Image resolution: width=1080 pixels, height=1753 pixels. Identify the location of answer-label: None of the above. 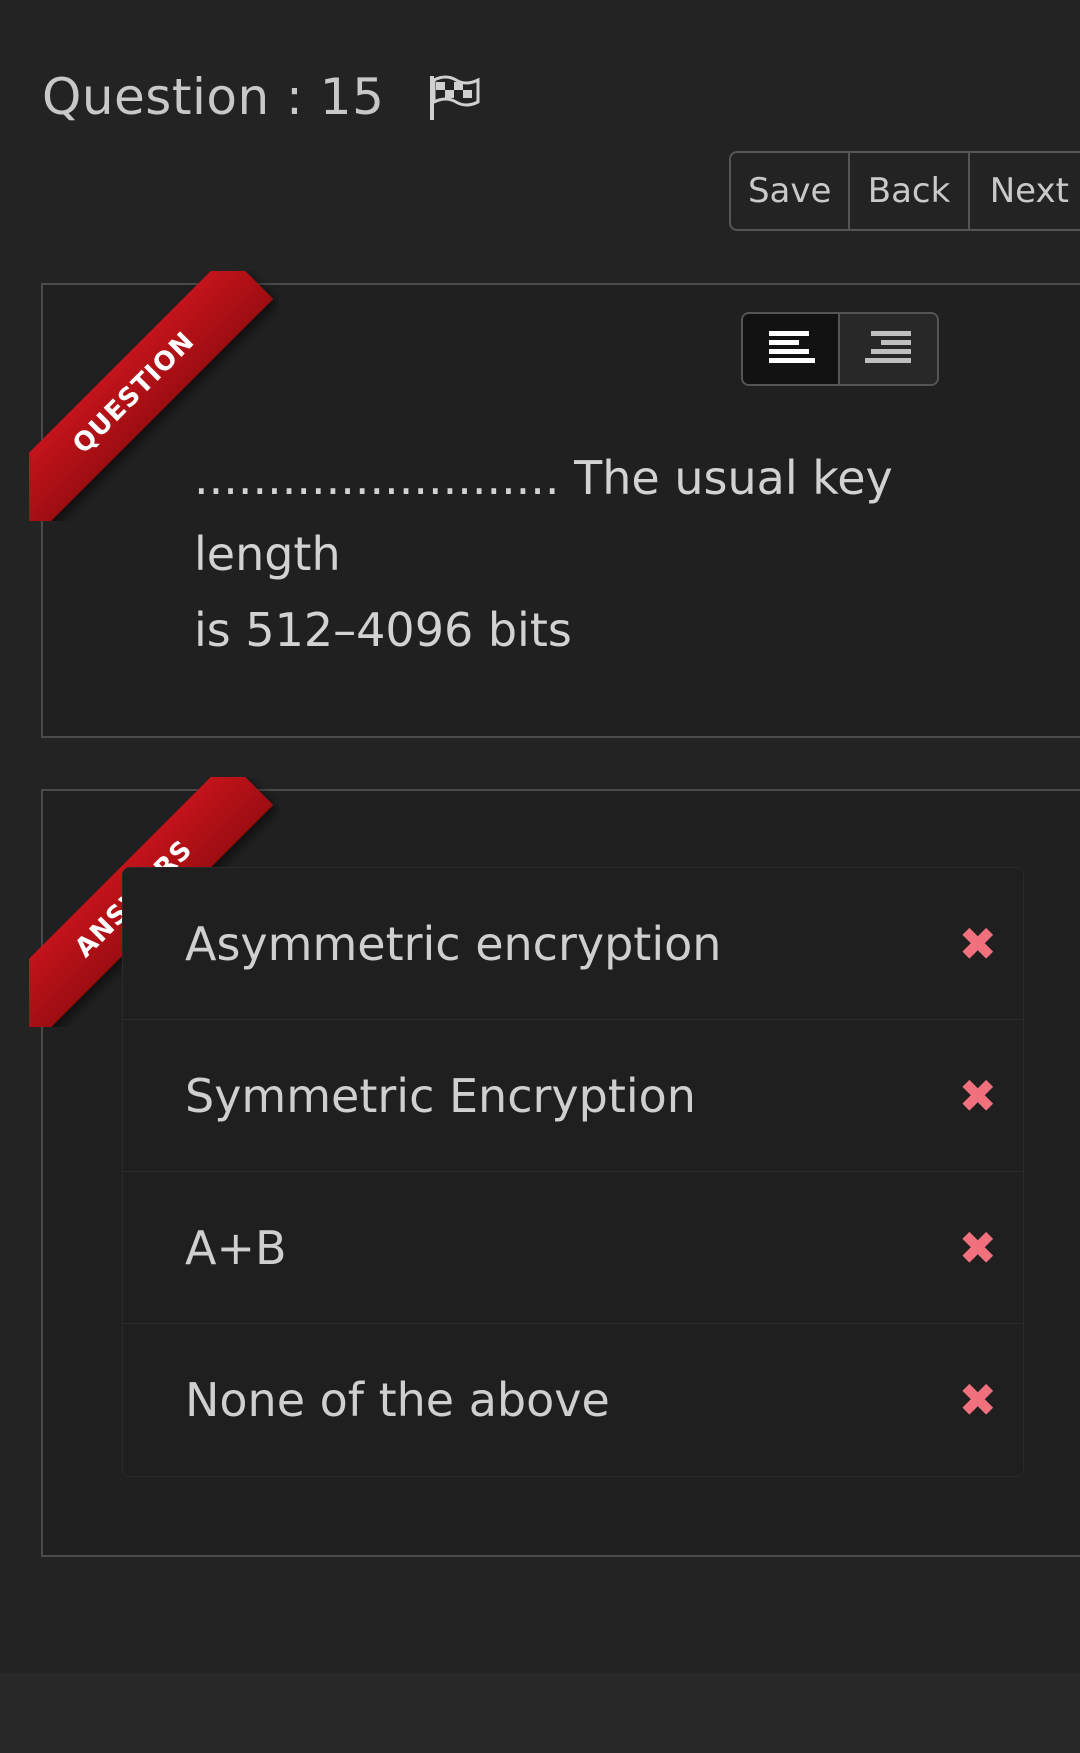
(397, 1400).